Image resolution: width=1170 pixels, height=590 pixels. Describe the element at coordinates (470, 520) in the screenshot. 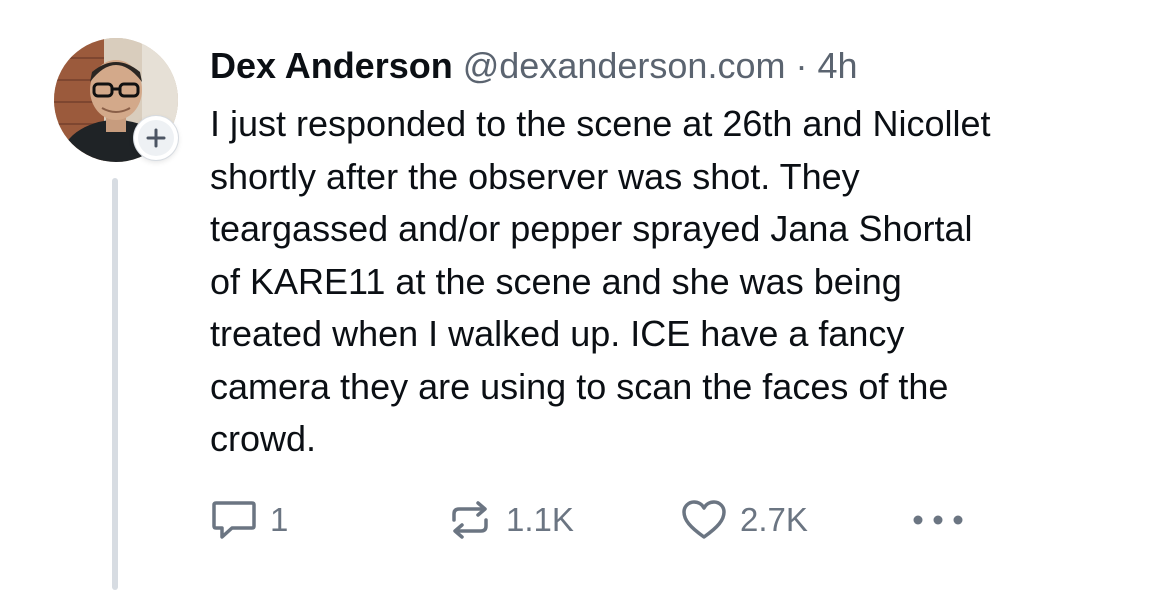

I see `repost-icon` at that location.